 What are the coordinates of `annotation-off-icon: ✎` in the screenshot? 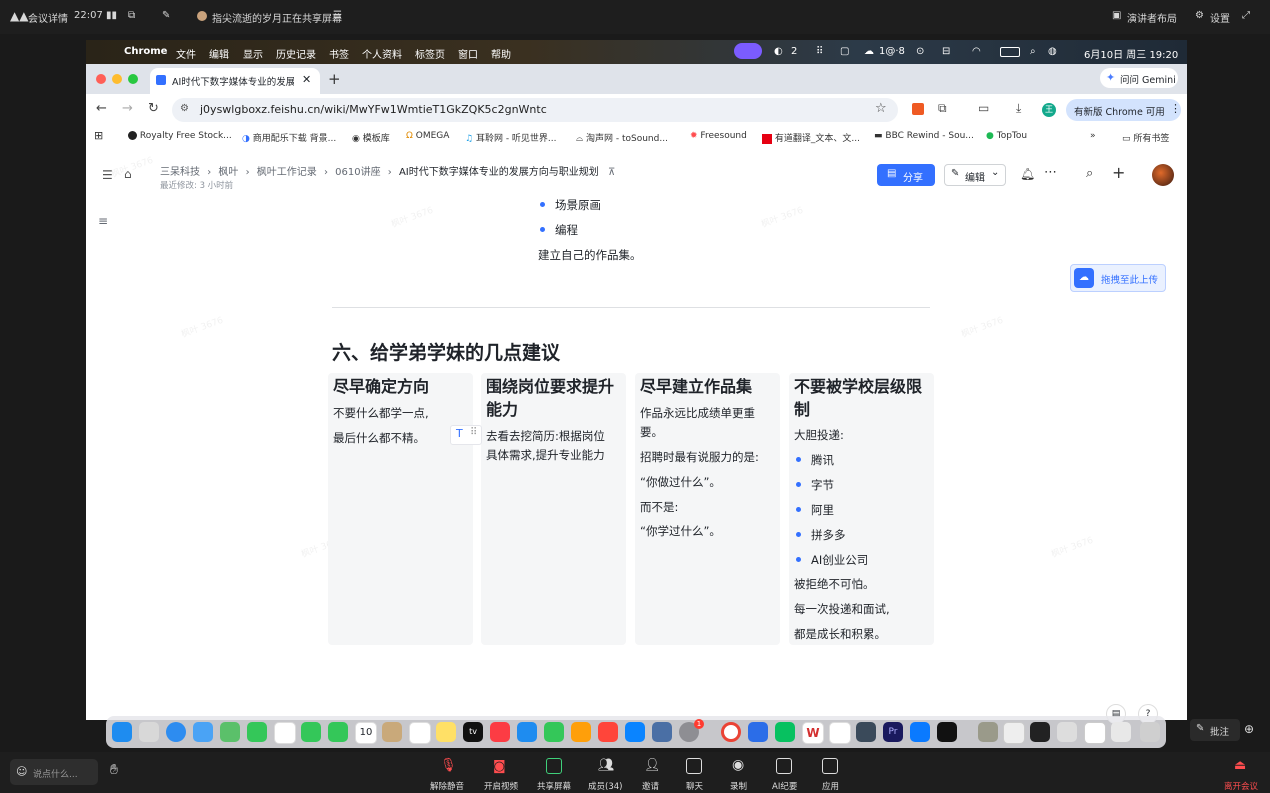 It's located at (166, 15).